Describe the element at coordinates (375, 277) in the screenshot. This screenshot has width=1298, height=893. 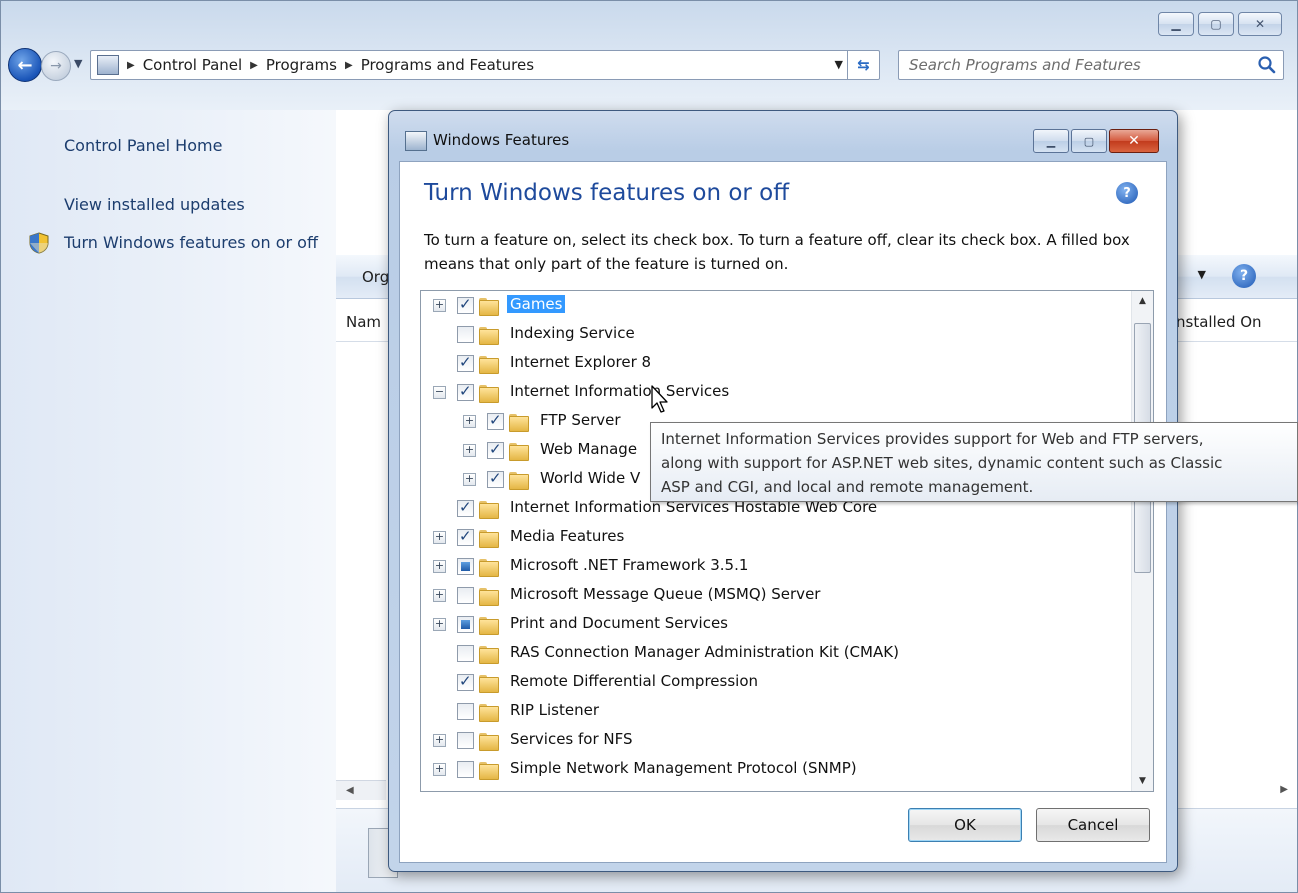
I see `organize-menu: Org` at that location.